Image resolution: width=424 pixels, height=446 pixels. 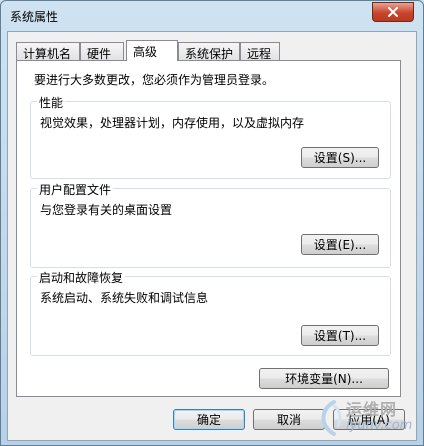 I want to click on user-profiles-group-title: 用户配置文件, so click(x=75, y=189).